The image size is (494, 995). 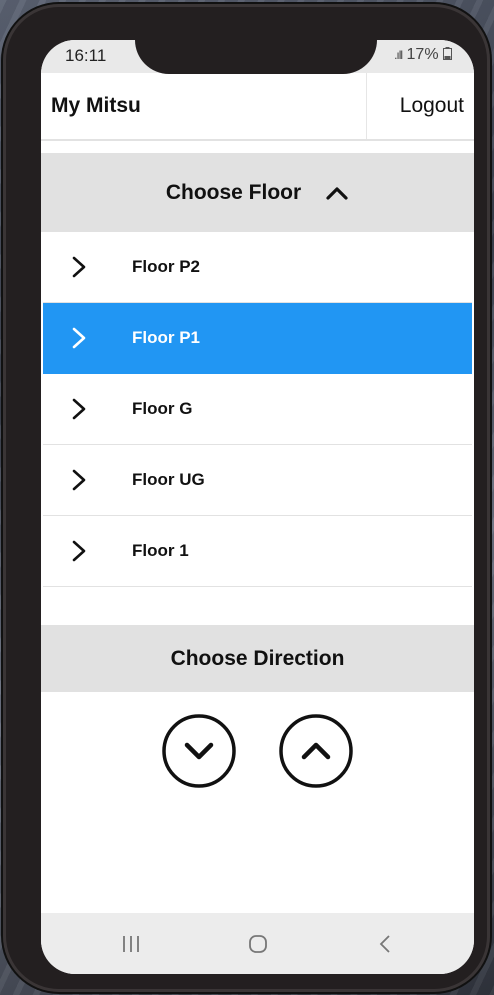 I want to click on android-nav-bar, so click(x=257, y=943).